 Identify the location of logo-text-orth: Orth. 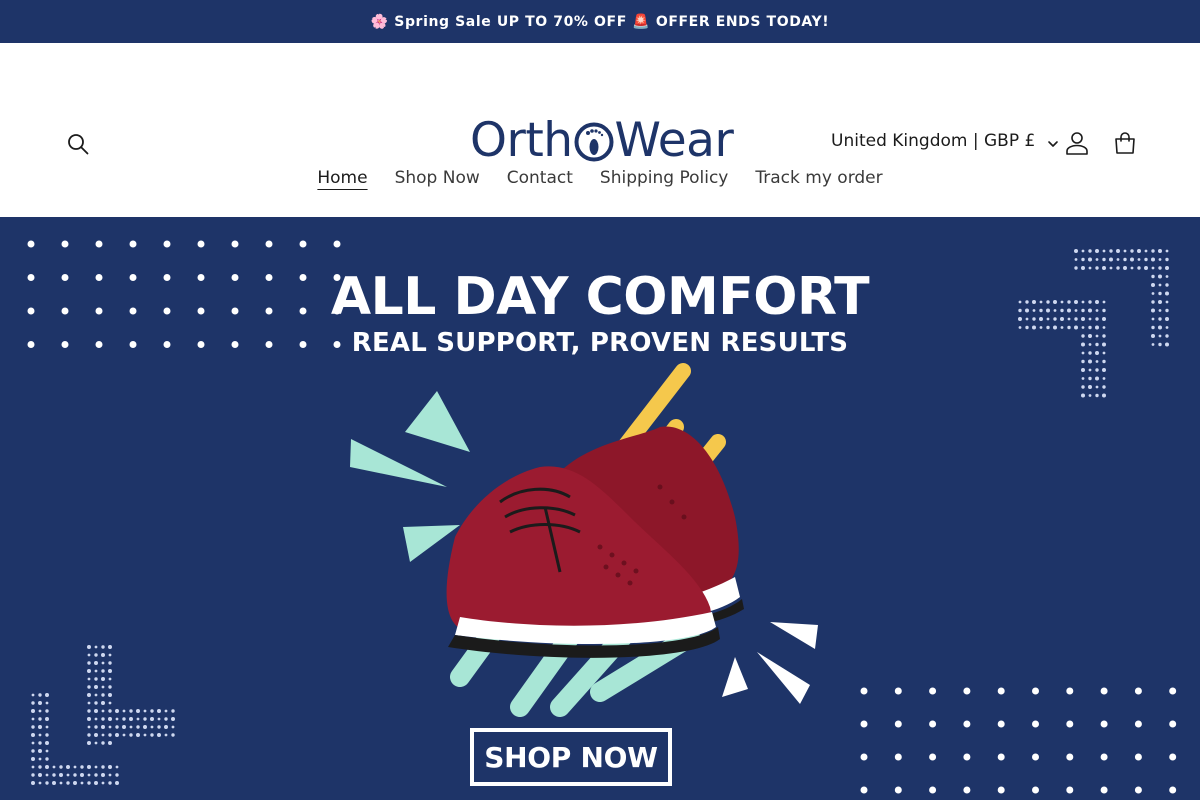
(521, 140).